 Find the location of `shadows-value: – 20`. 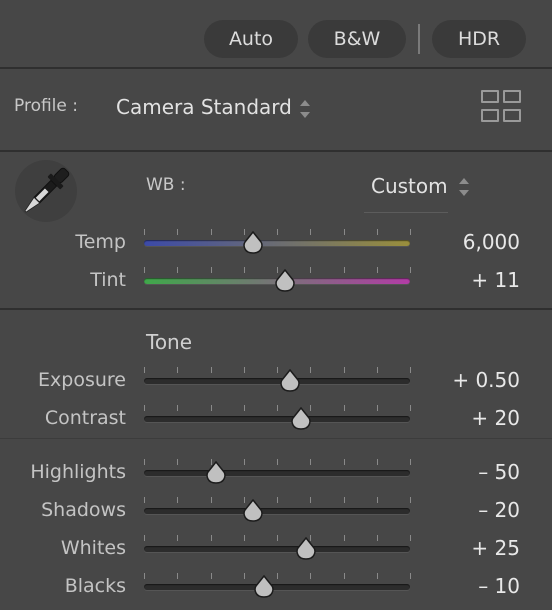

shadows-value: – 20 is located at coordinates (460, 510).